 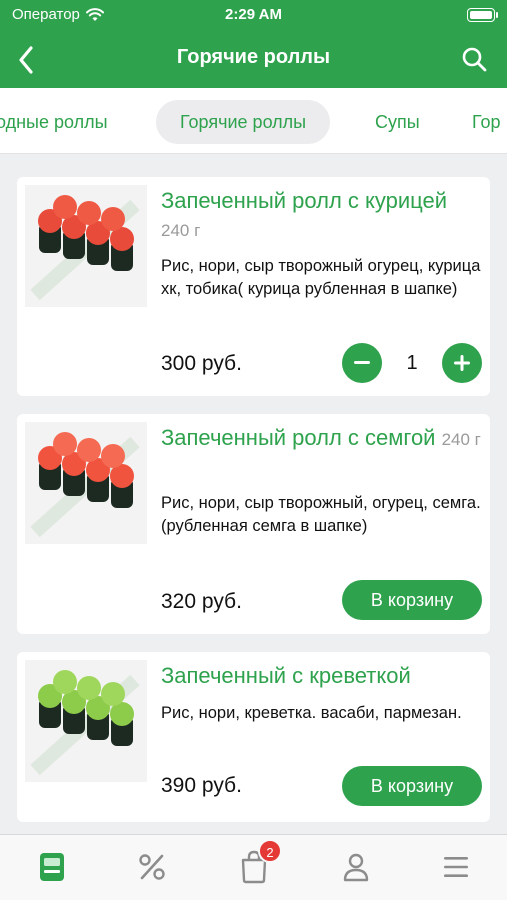 I want to click on tab-hot-rolls: Горячие роллы, so click(x=243, y=122).